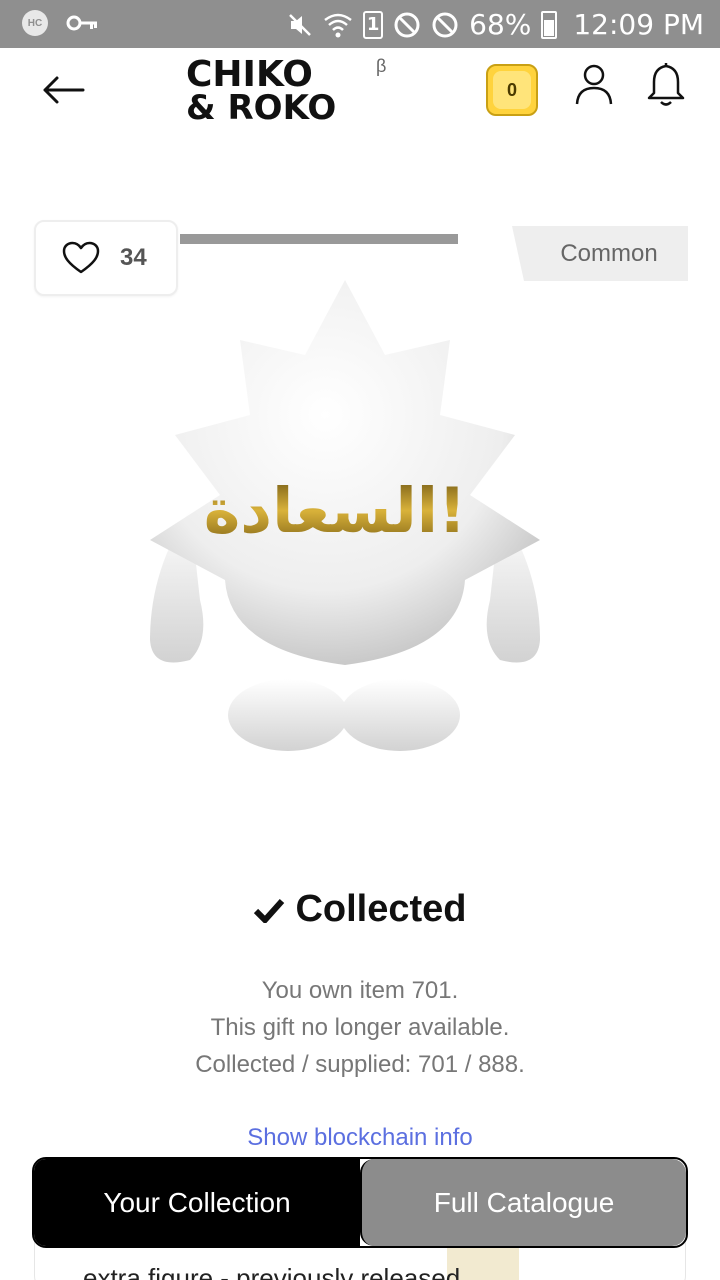 This screenshot has height=1280, width=720. What do you see at coordinates (300, 24) in the screenshot?
I see `mute-icon` at bounding box center [300, 24].